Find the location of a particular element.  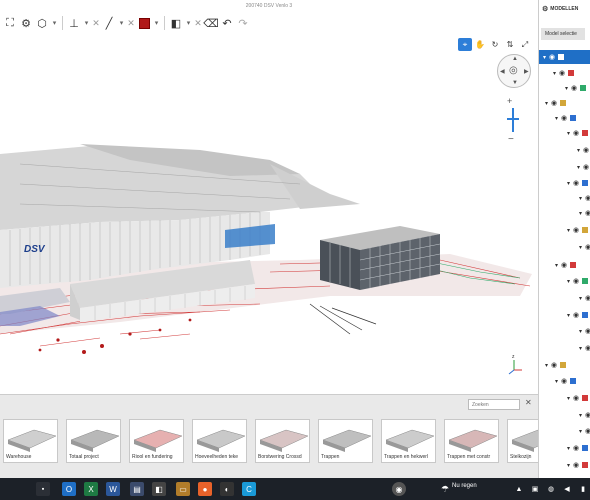

color-picker-button is located at coordinates (144, 23).